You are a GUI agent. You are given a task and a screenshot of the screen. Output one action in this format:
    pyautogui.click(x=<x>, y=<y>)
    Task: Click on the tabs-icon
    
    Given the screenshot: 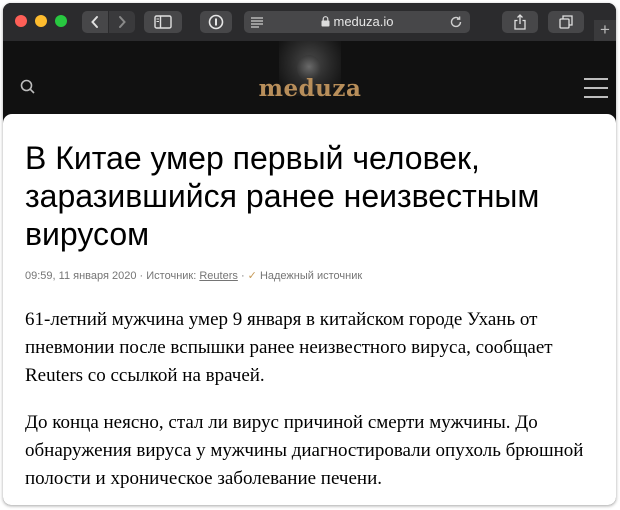 What is the action you would take?
    pyautogui.click(x=566, y=22)
    